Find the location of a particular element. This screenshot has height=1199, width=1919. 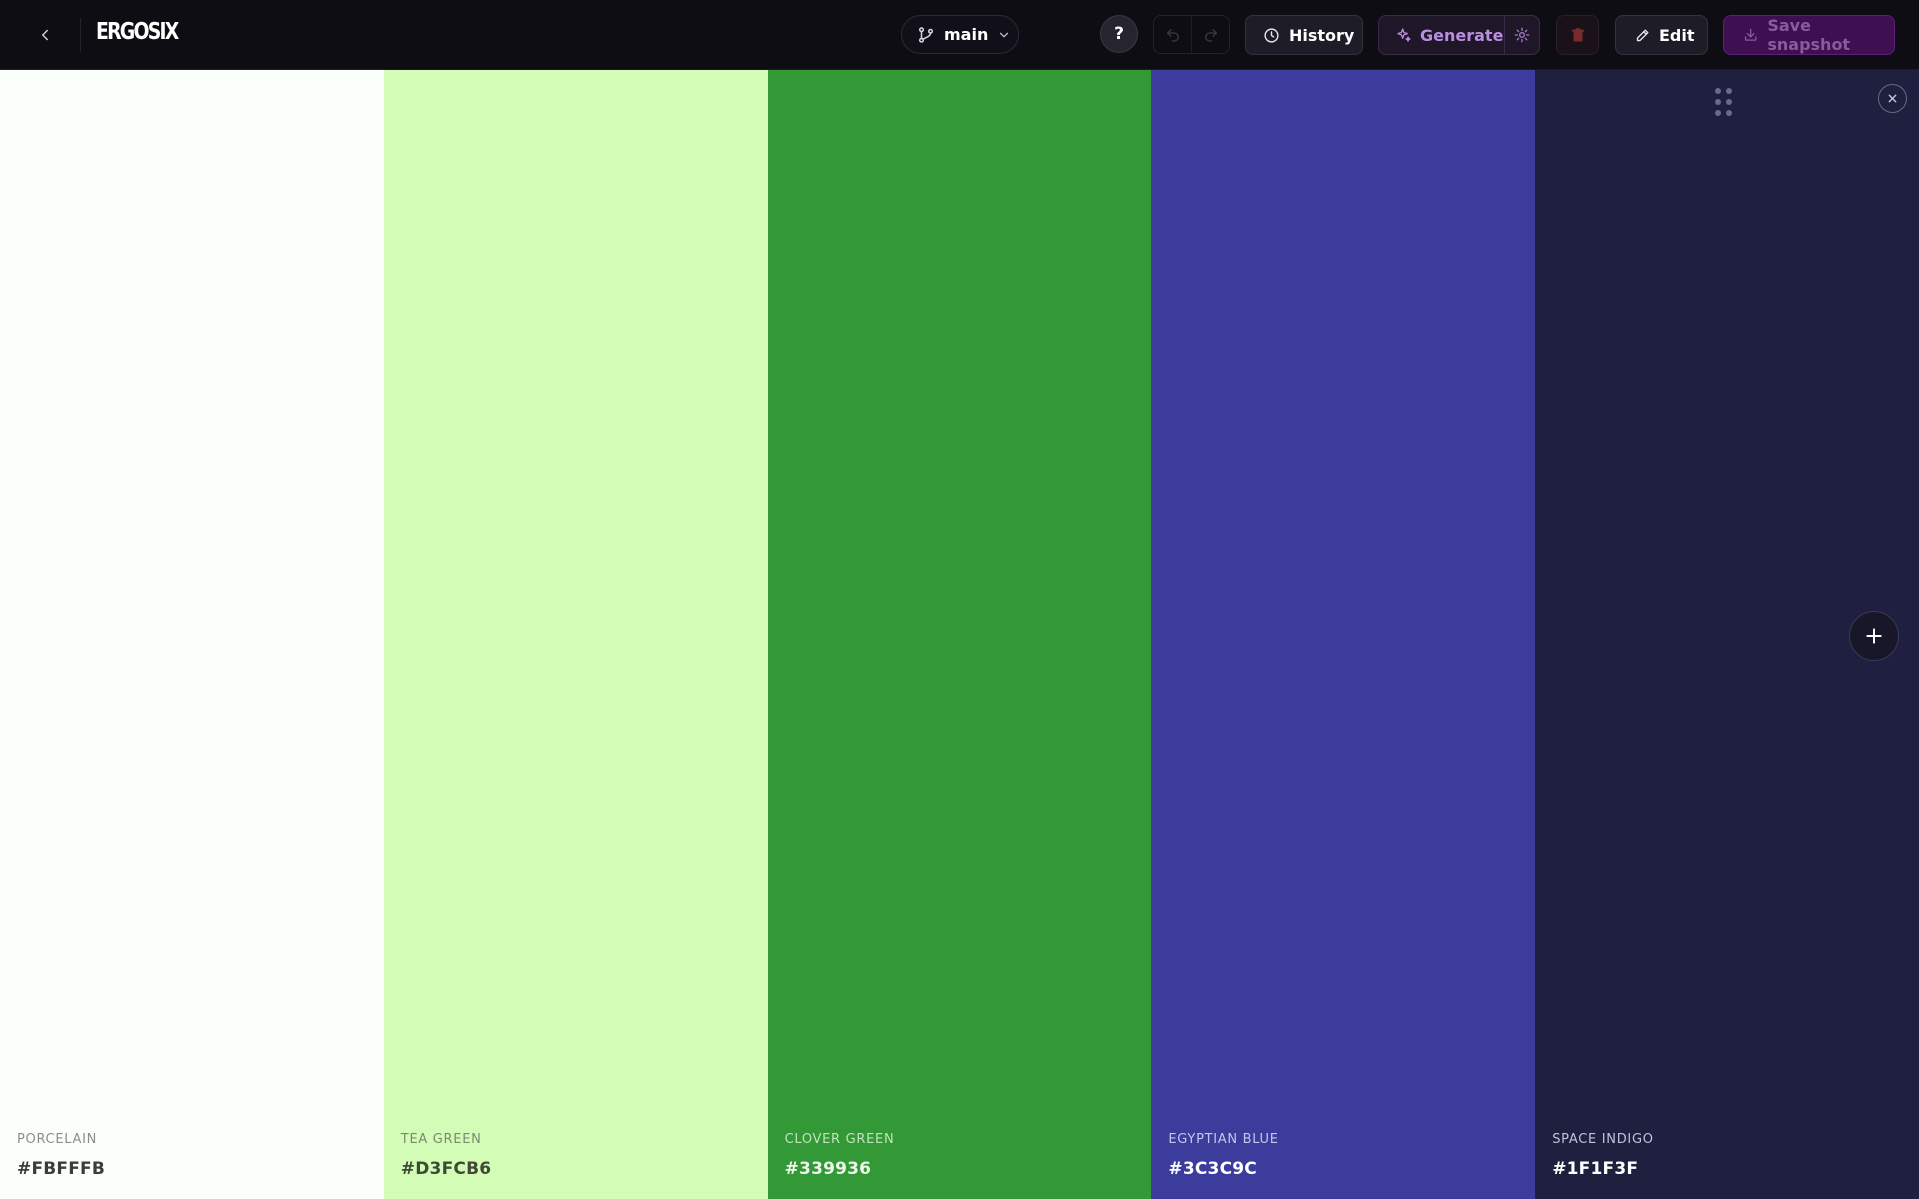

gear-icon is located at coordinates (1522, 35).